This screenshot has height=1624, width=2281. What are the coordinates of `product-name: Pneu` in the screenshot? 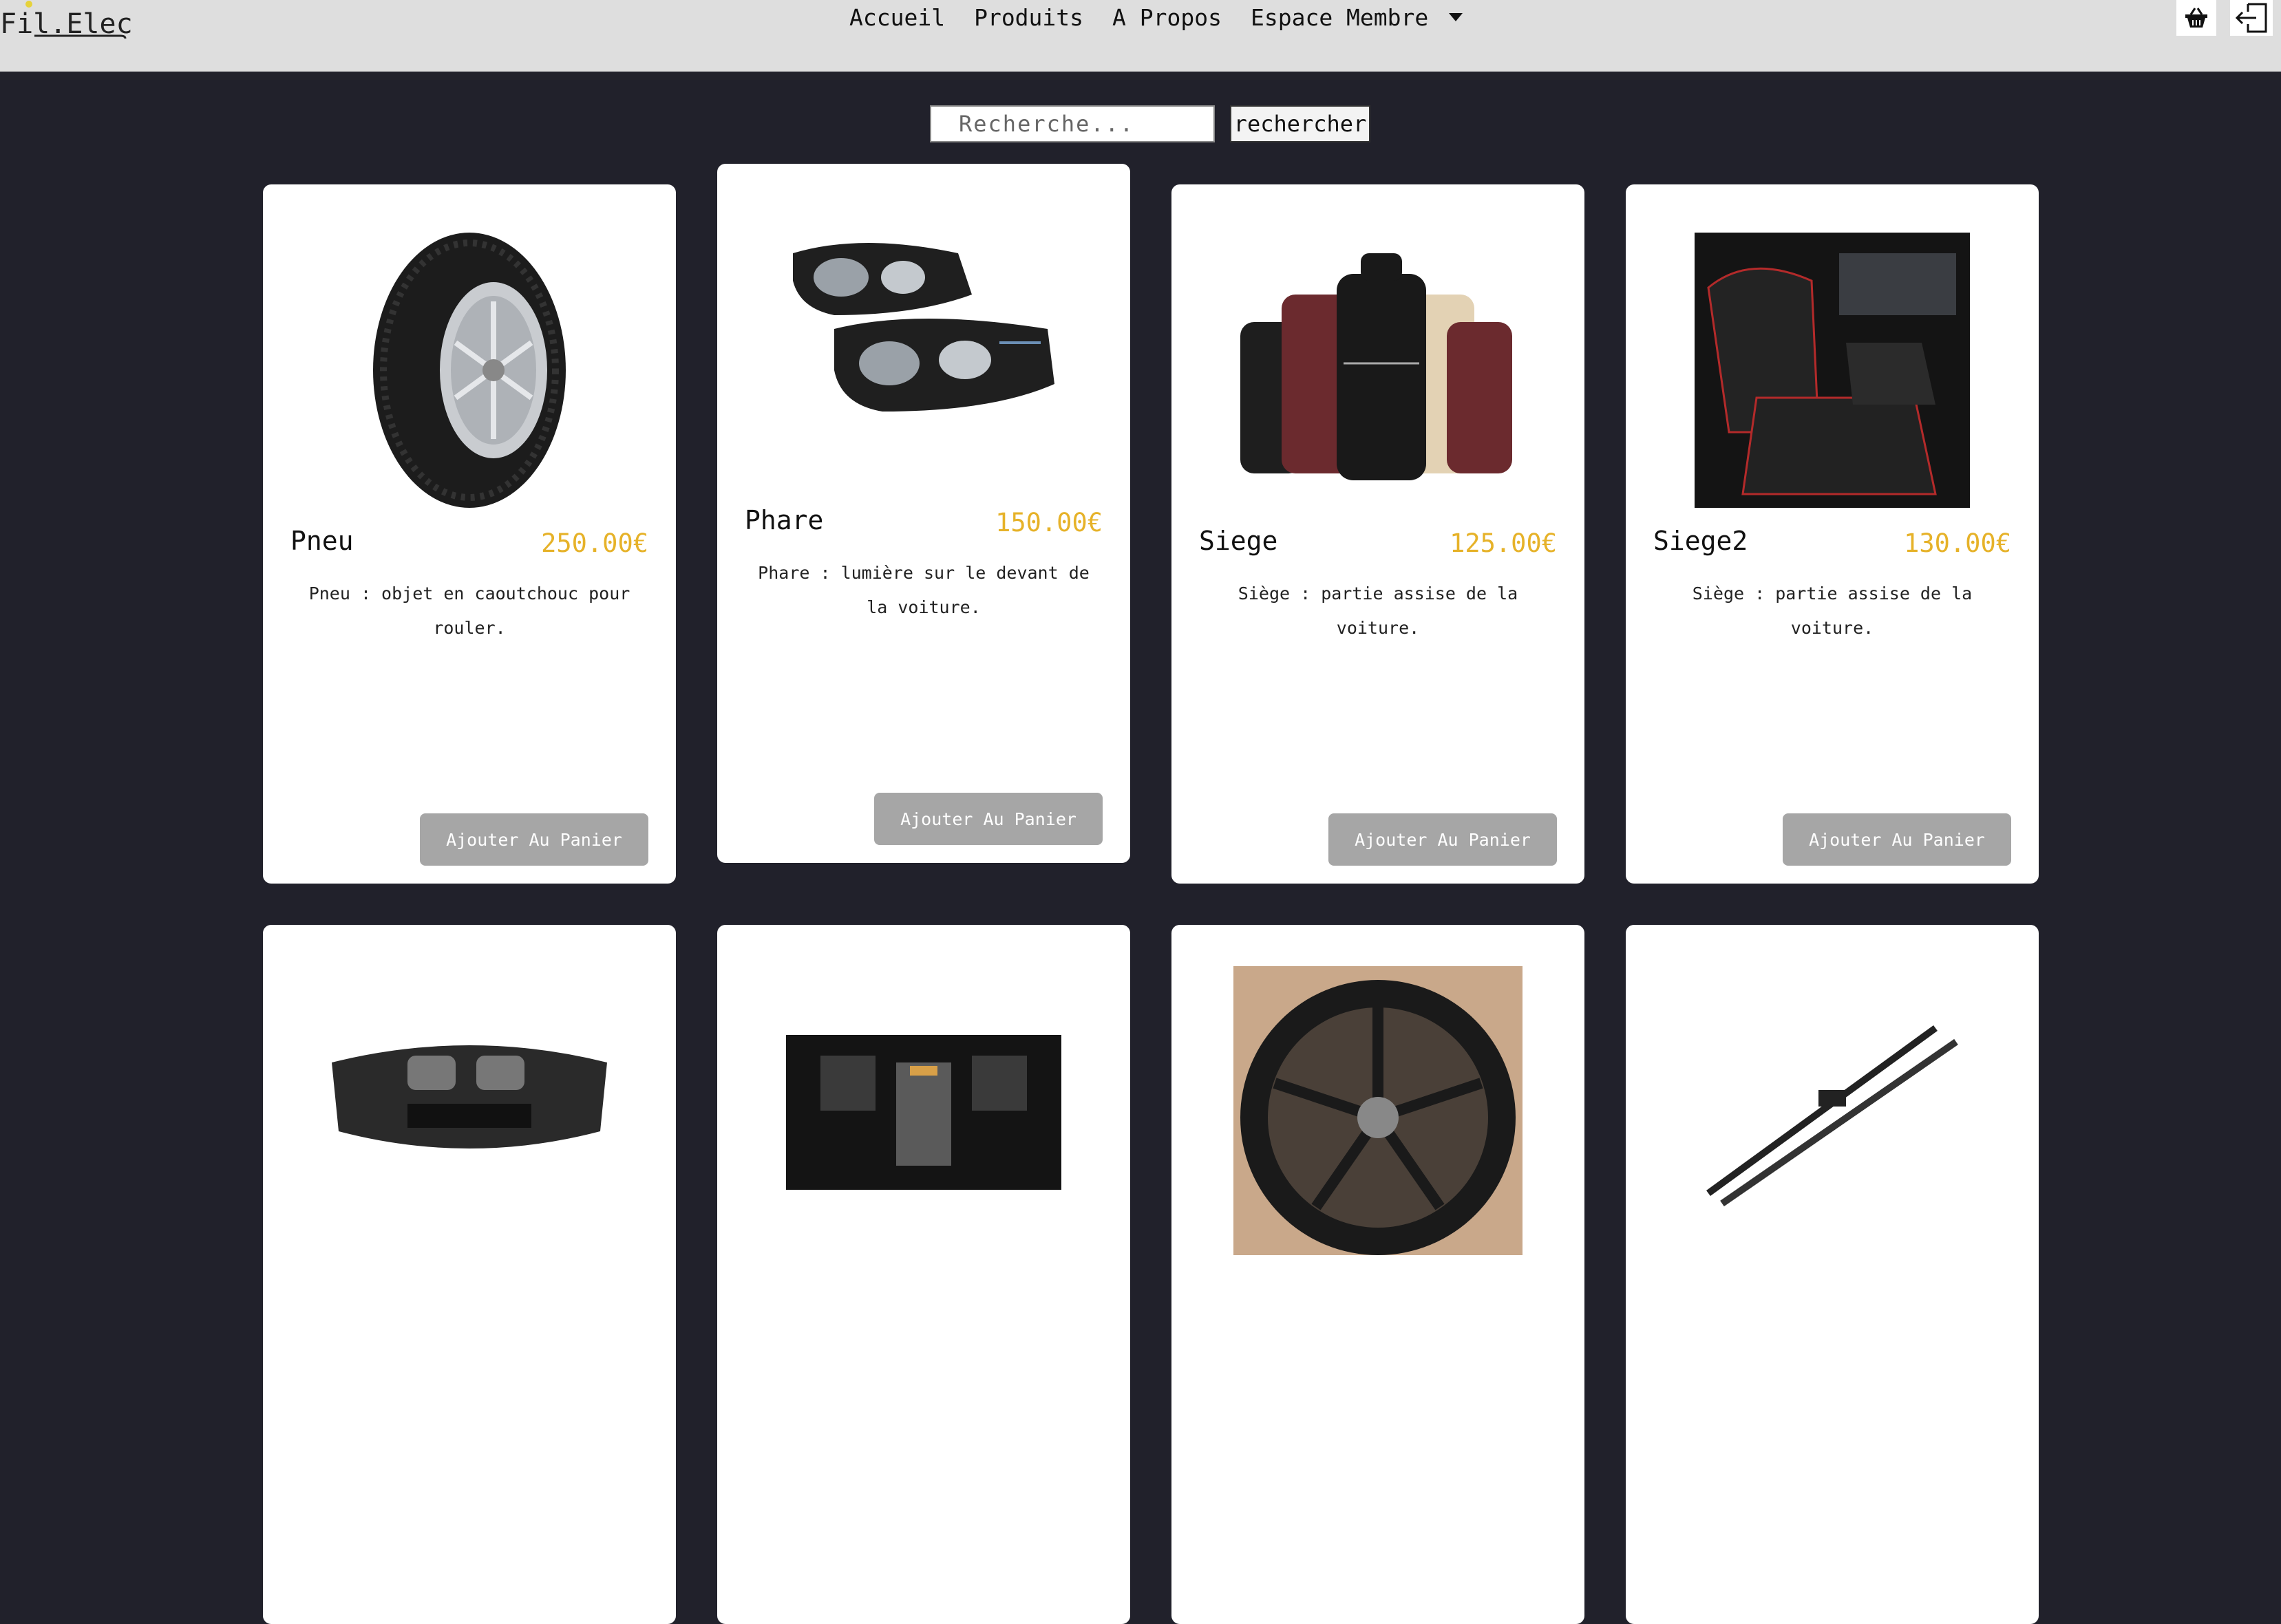 It's located at (322, 541).